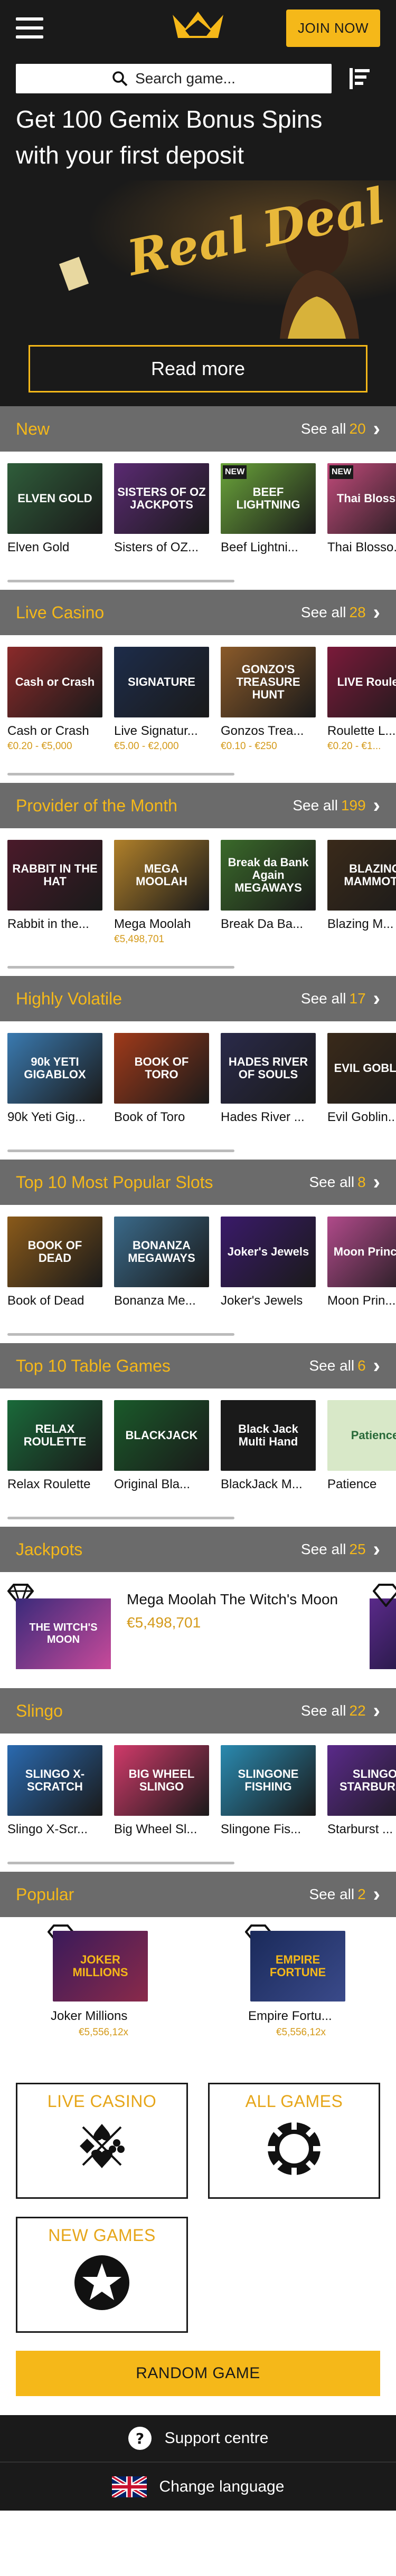 The width and height of the screenshot is (396, 2576). What do you see at coordinates (102, 2282) in the screenshot?
I see `star-icon` at bounding box center [102, 2282].